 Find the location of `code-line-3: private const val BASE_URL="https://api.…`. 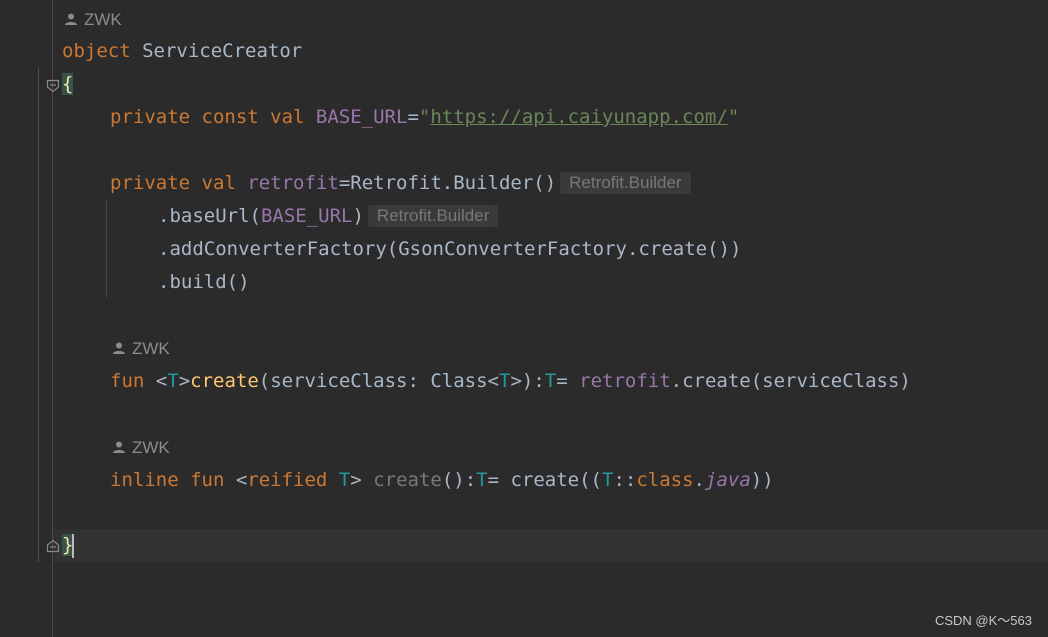

code-line-3: private const val BASE_URL="https://api.… is located at coordinates (424, 117).